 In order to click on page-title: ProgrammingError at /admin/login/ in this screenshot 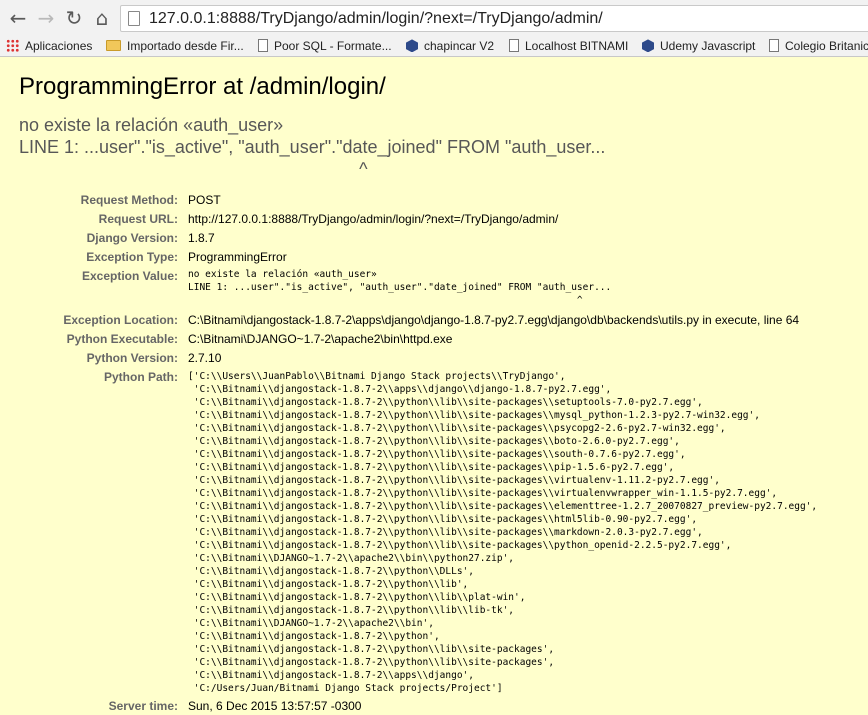, I will do `click(202, 86)`.